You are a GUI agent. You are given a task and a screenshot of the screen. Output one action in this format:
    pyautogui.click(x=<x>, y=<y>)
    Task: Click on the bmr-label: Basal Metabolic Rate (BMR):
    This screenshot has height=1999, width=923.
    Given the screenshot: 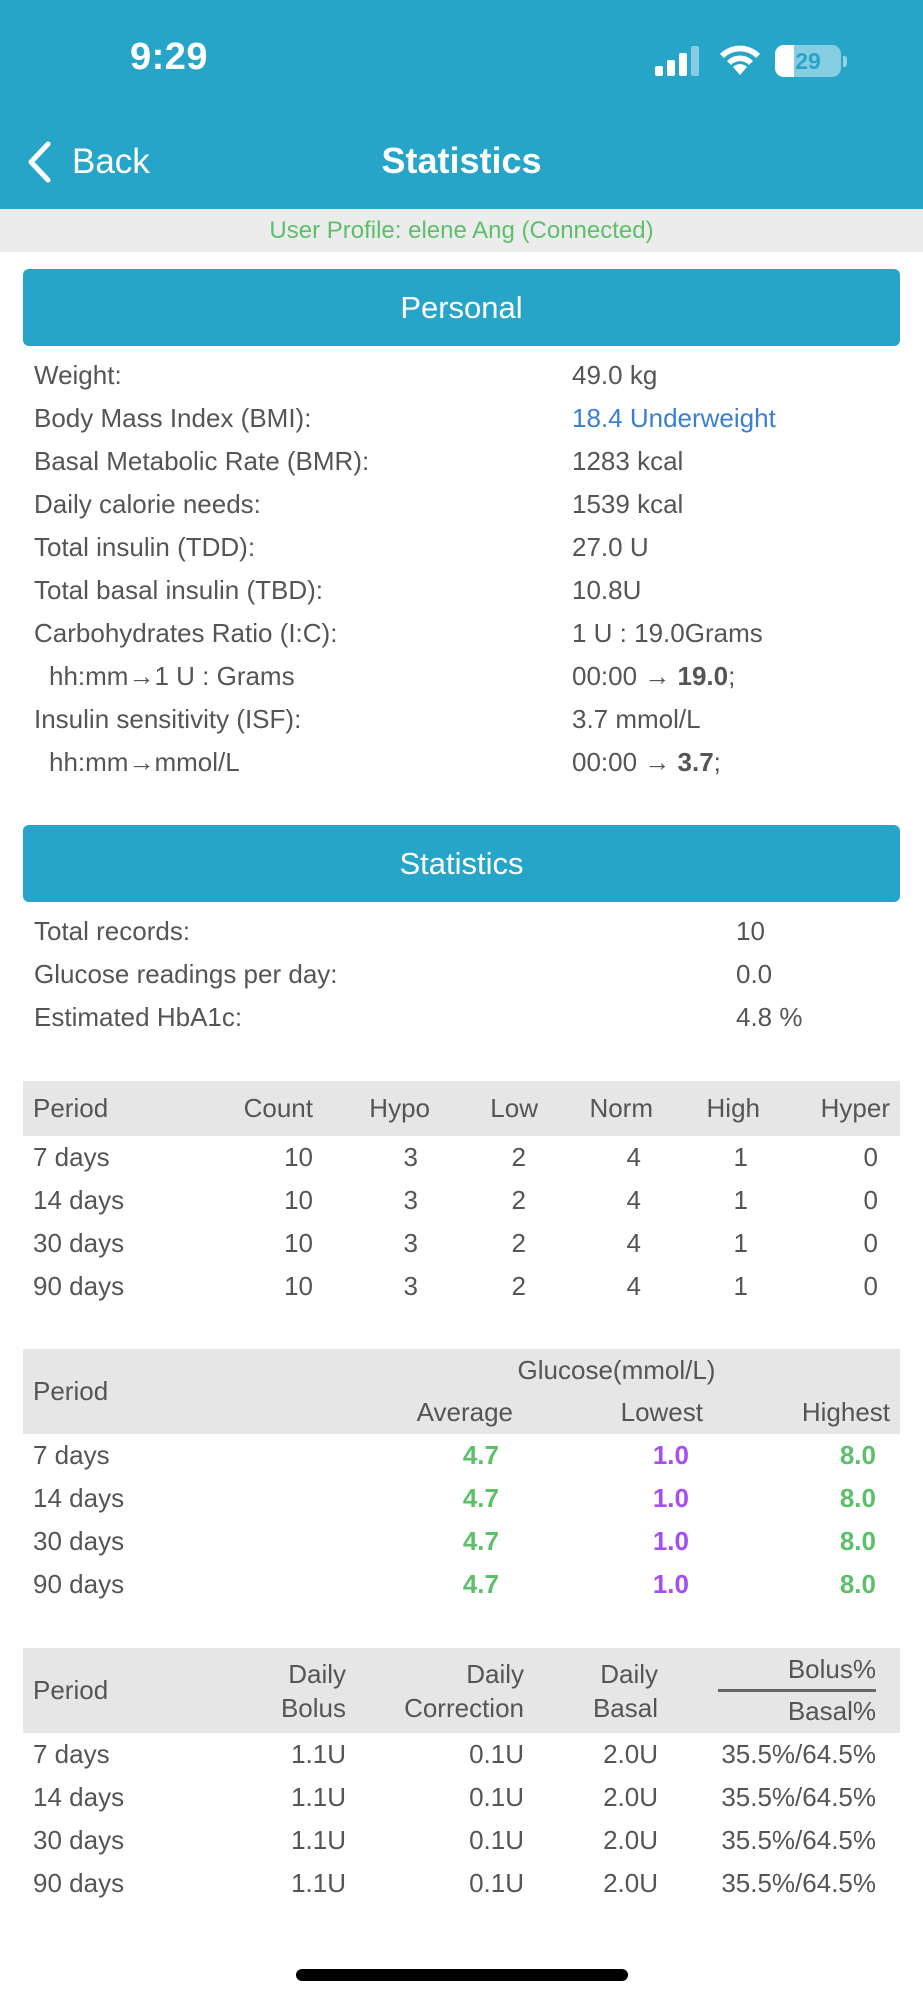 What is the action you would take?
    pyautogui.click(x=202, y=461)
    